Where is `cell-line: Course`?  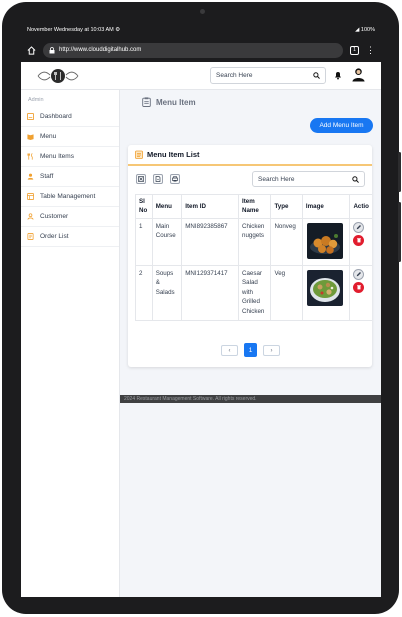
cell-line: Course is located at coordinates (165, 236).